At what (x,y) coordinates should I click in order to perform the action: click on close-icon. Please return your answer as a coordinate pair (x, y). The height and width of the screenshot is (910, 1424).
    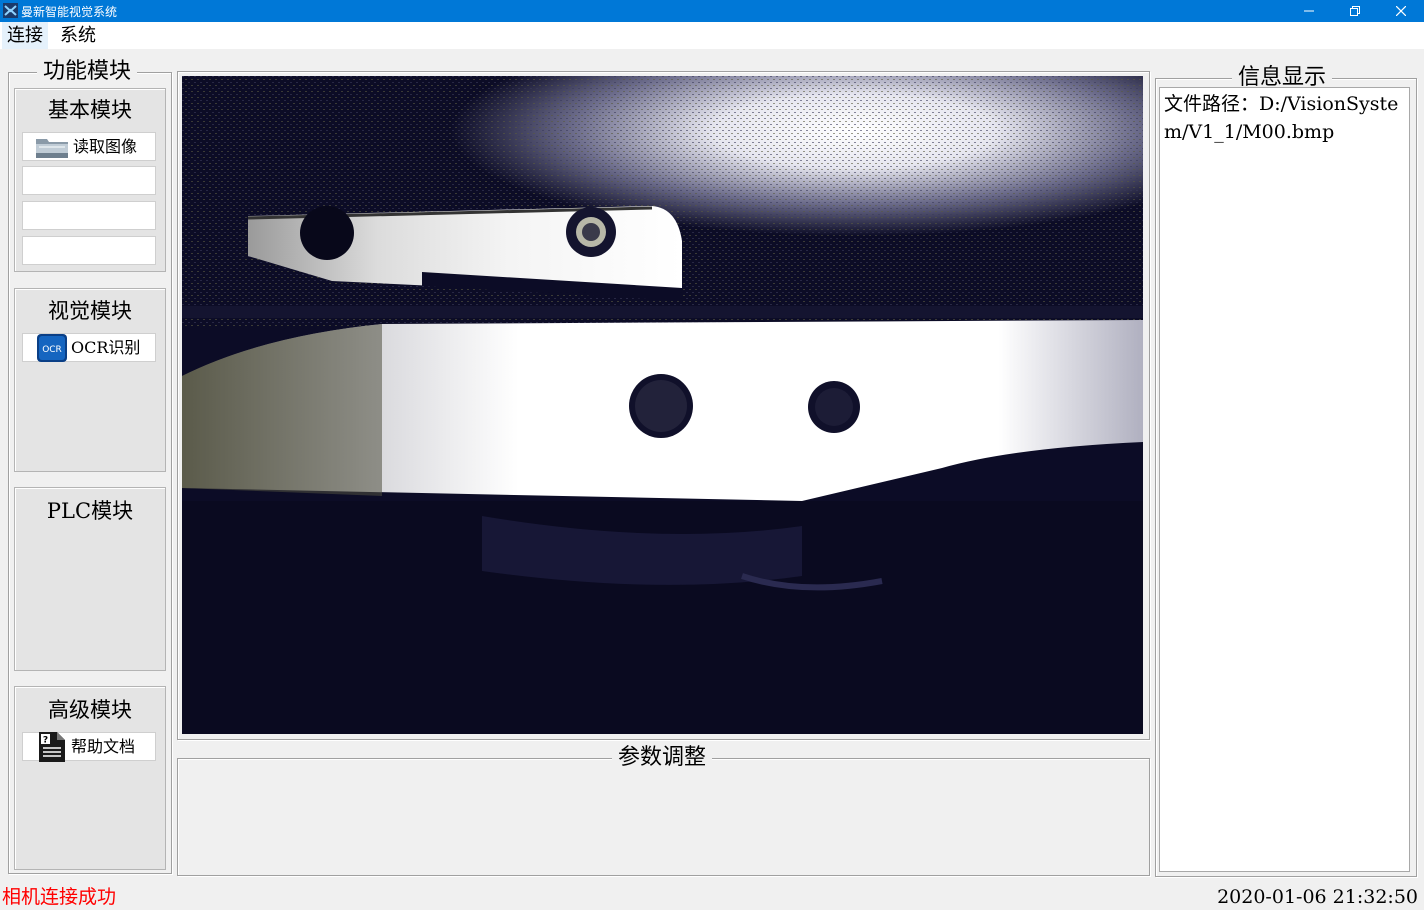
    Looking at the image, I should click on (1401, 11).